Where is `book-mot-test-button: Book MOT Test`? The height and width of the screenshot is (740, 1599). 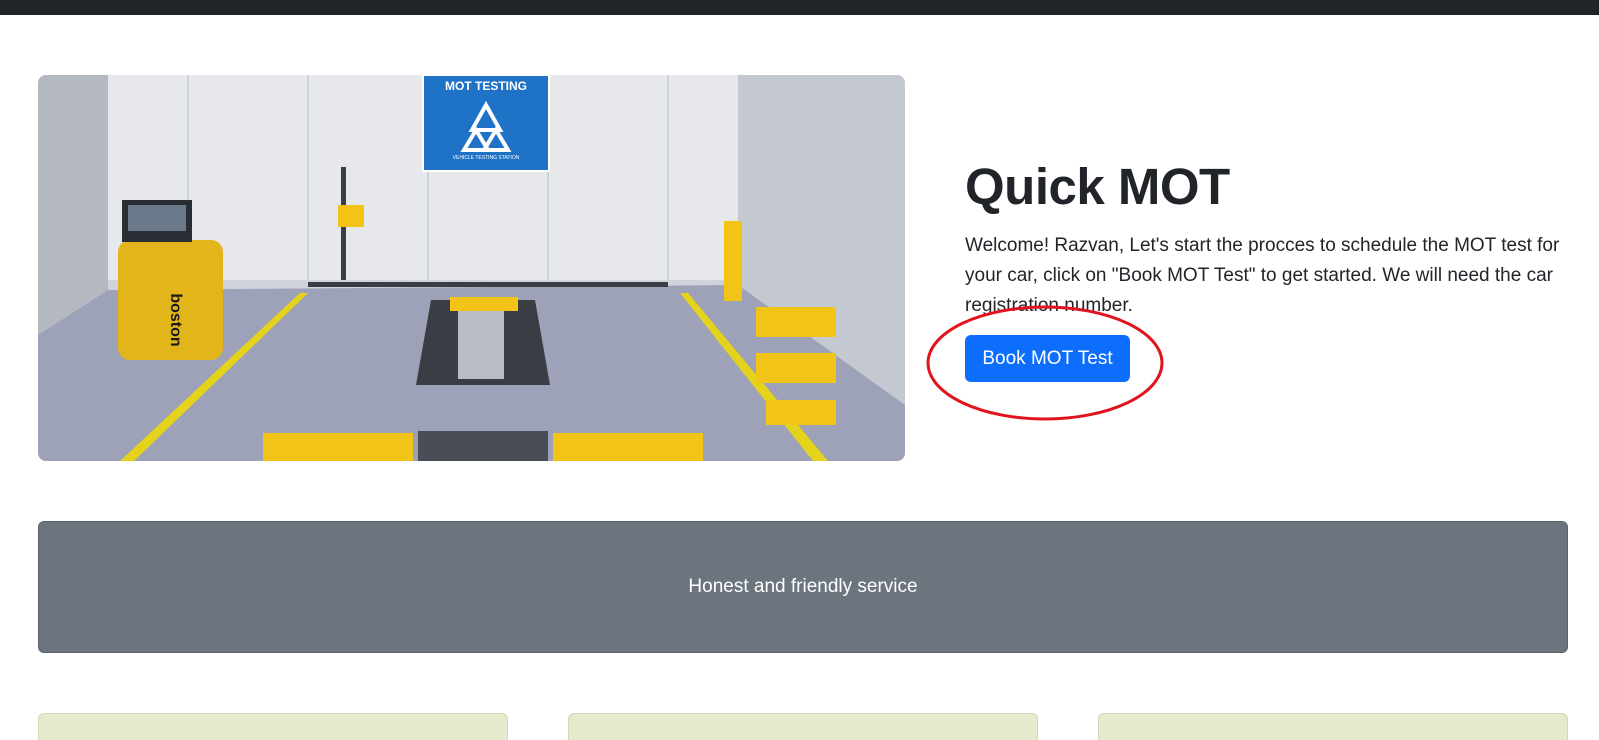 book-mot-test-button: Book MOT Test is located at coordinates (1047, 358).